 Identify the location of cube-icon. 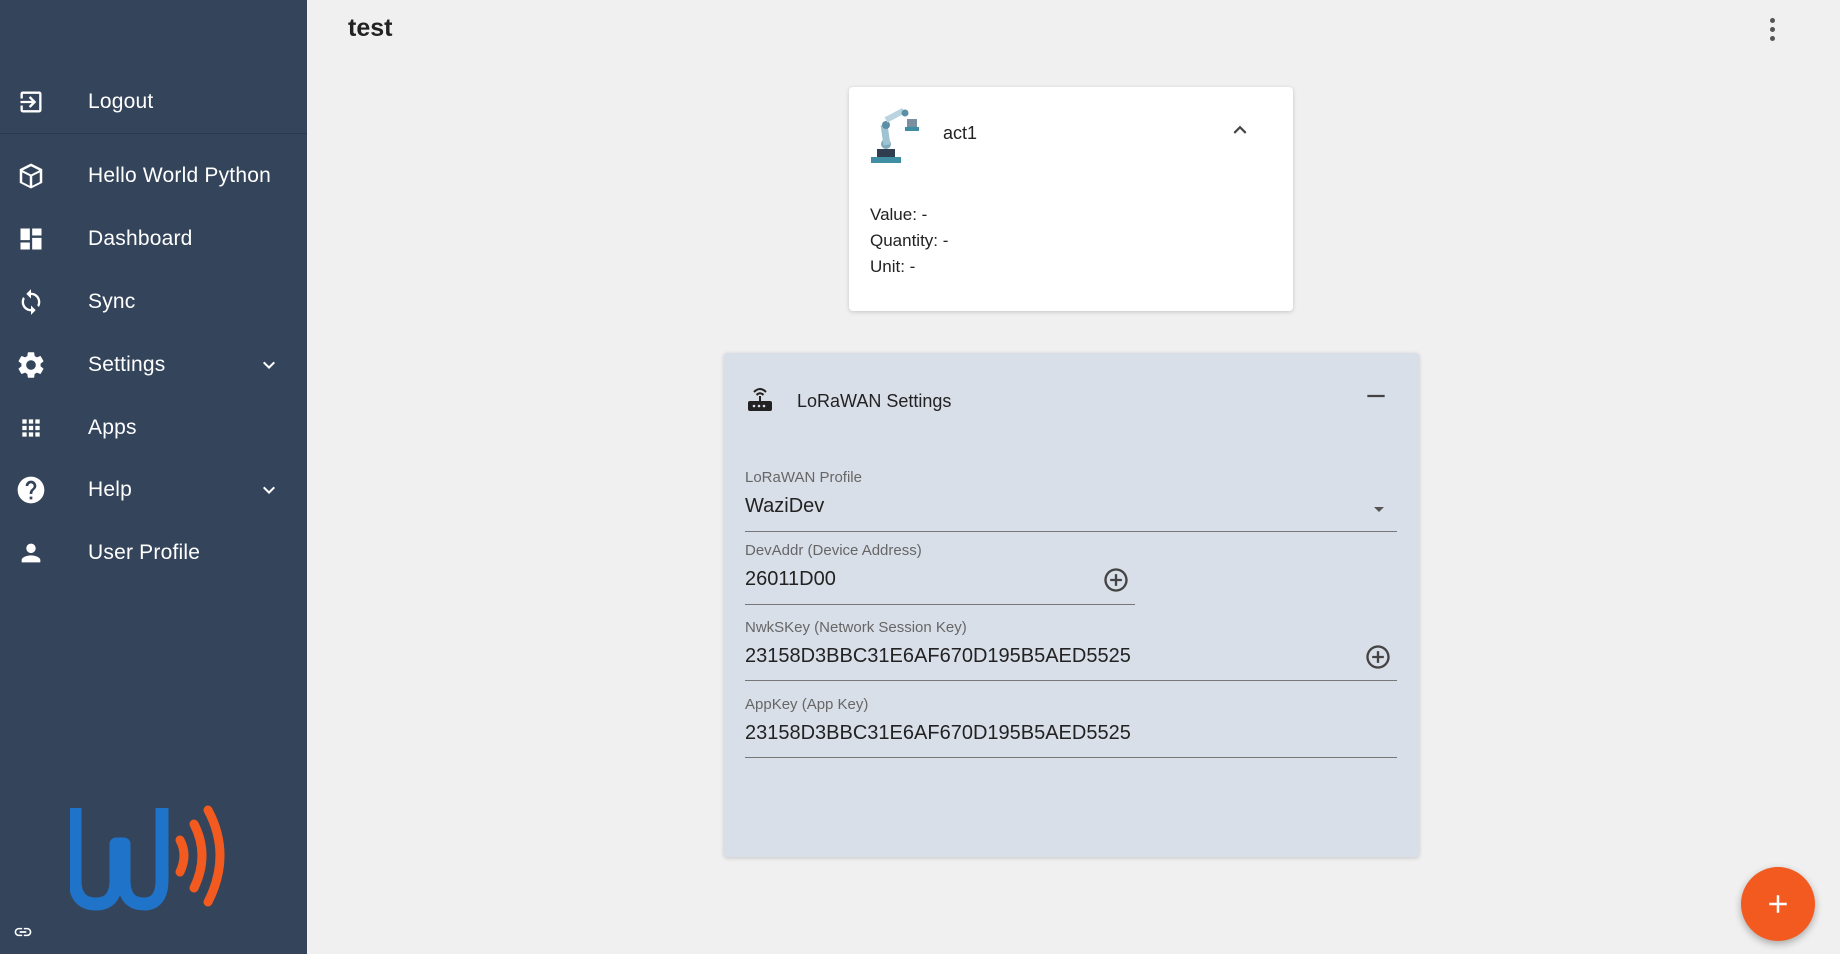
(31, 176).